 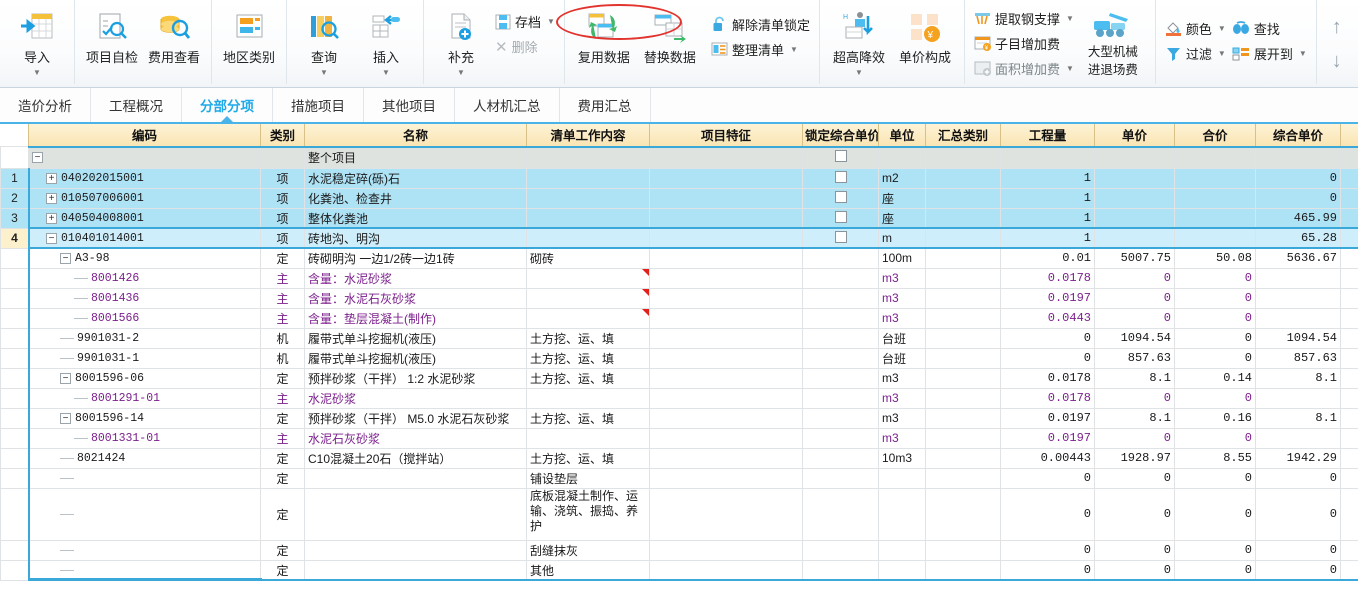 I want to click on cell-work_content: 土方挖、运、填, so click(x=588, y=418).